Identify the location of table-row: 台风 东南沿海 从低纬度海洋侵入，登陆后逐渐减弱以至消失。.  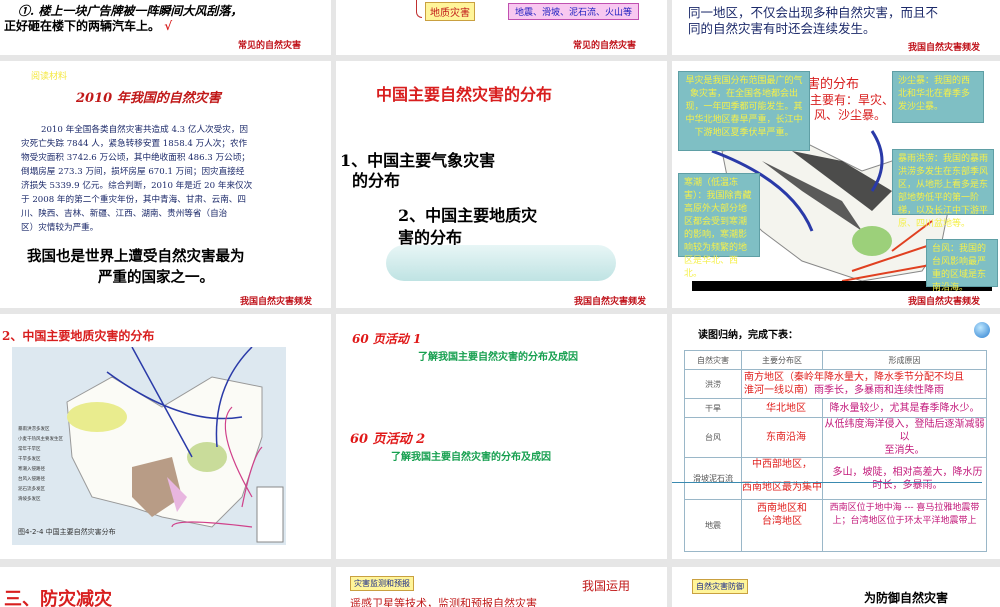
(835, 437).